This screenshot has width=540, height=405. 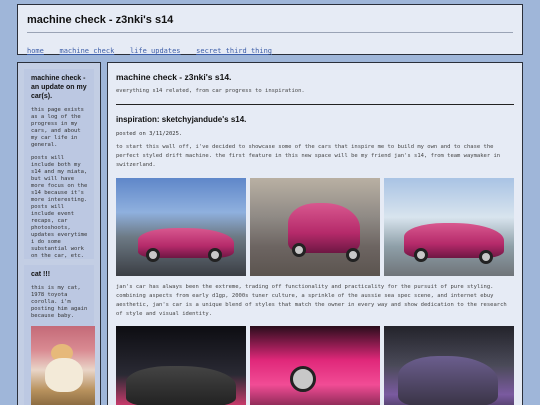 I want to click on cat-photo-body, so click(x=64, y=375).